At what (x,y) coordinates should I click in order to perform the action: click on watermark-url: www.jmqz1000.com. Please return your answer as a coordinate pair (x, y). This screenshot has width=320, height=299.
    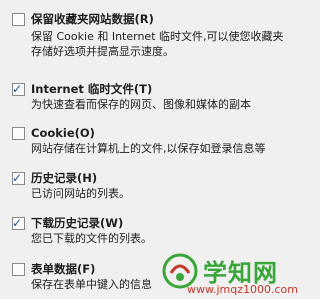
    Looking at the image, I should click on (242, 289).